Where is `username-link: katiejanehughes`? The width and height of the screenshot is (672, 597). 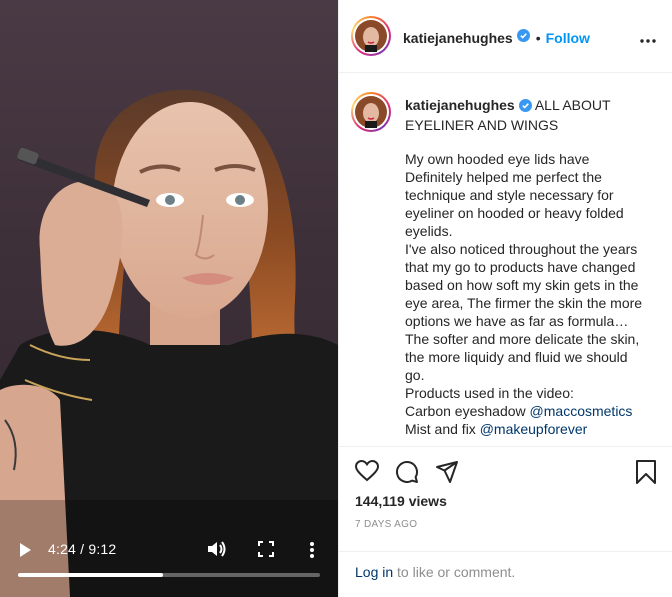 username-link: katiejanehughes is located at coordinates (458, 38).